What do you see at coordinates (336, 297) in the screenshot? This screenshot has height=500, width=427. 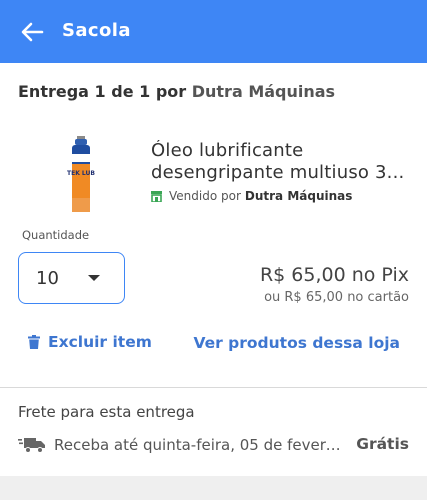 I see `price-card: ou R$ 65,00 no cartão` at bounding box center [336, 297].